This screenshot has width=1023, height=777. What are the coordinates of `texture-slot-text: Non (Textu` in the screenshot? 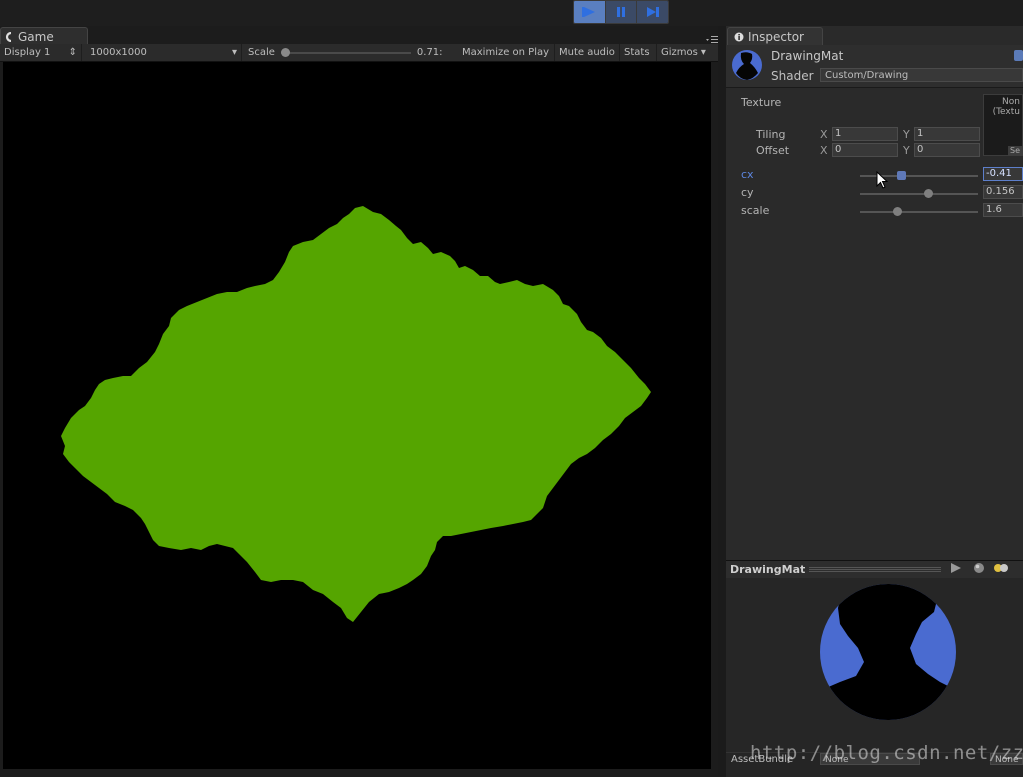 It's located at (1006, 107).